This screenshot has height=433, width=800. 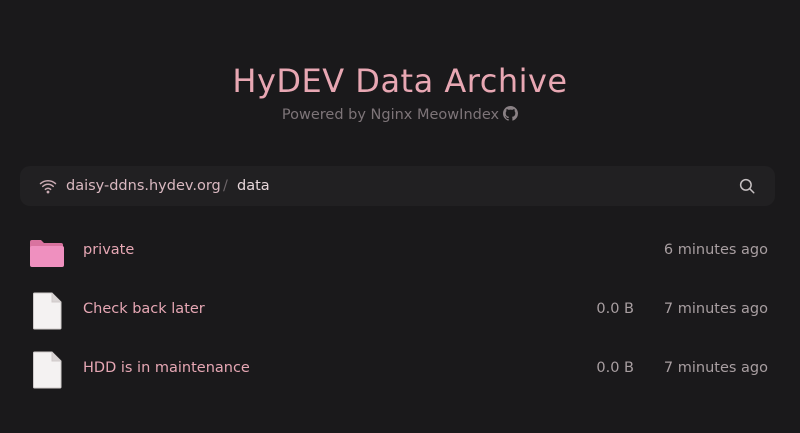 I want to click on github-icon, so click(x=511, y=116).